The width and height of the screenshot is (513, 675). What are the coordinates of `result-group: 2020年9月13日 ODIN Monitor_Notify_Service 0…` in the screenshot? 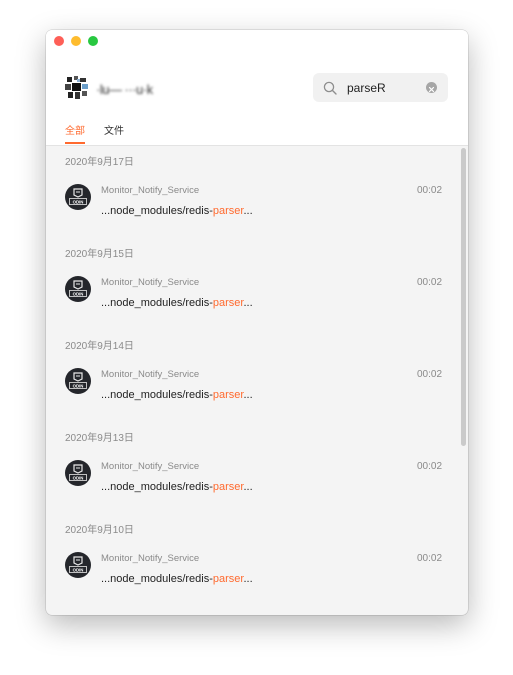 It's located at (257, 468).